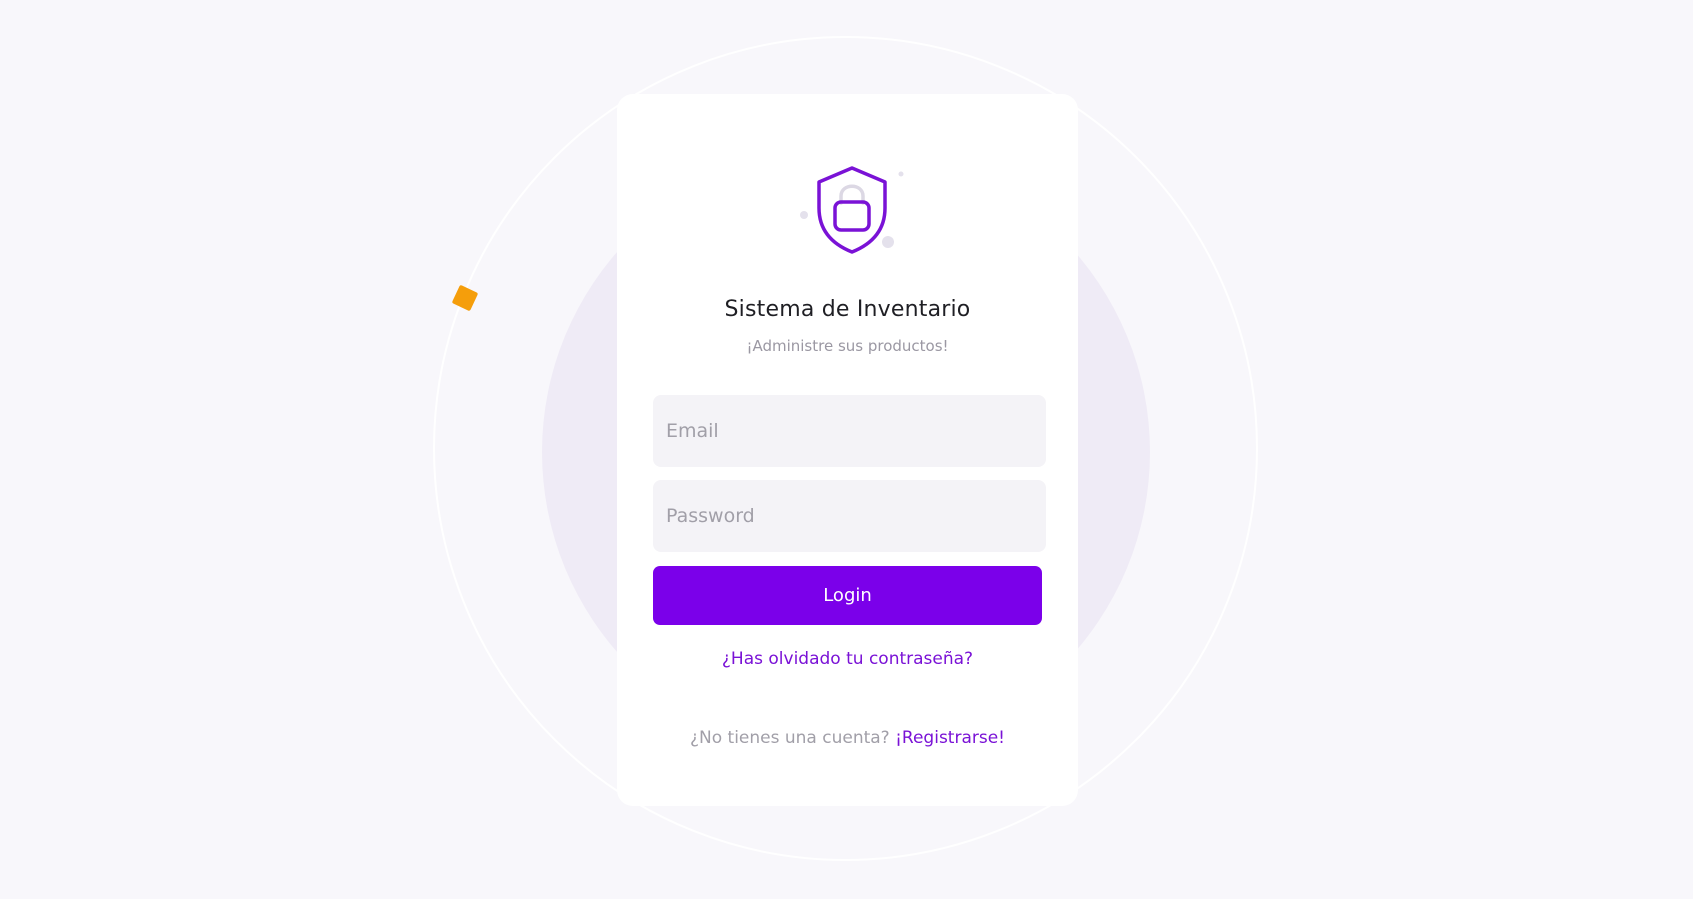 This screenshot has height=899, width=1693. I want to click on signup-prompt: ¿No tienes una cuenta?, so click(789, 738).